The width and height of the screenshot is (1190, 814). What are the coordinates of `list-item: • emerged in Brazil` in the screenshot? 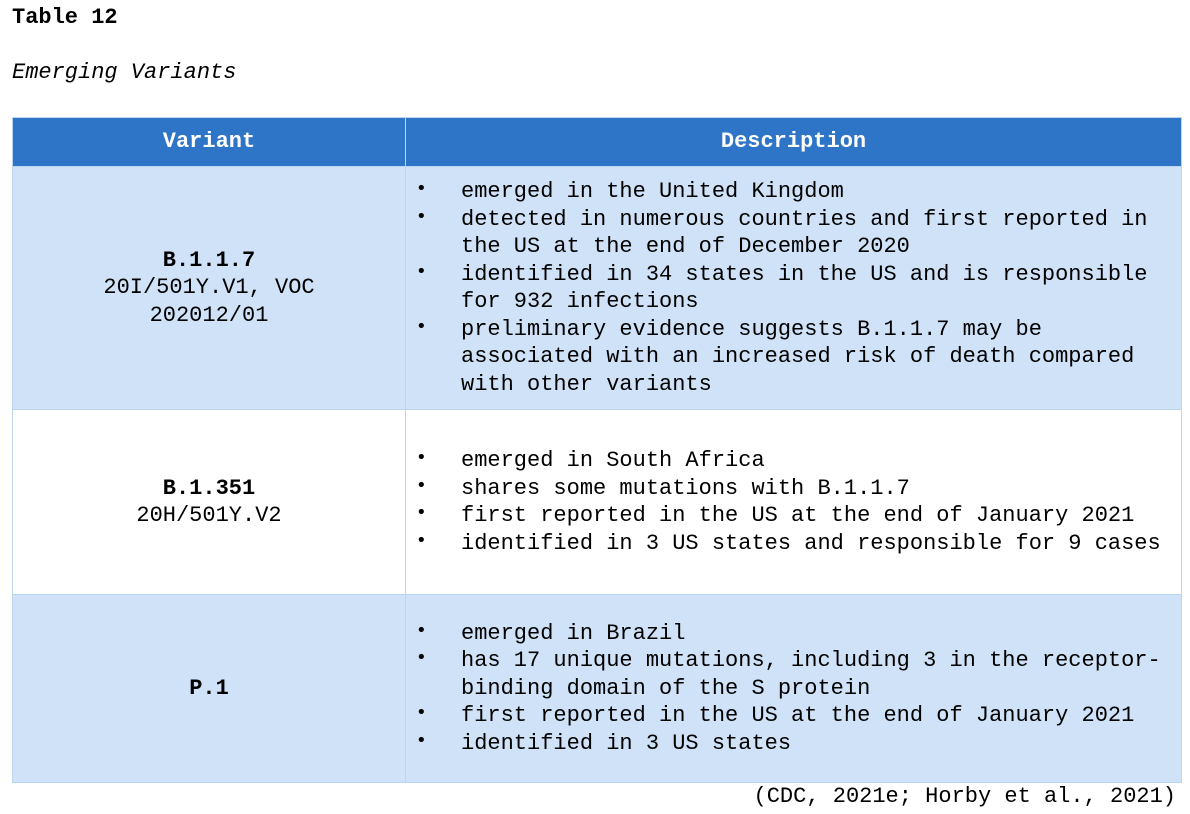 It's located at (788, 634).